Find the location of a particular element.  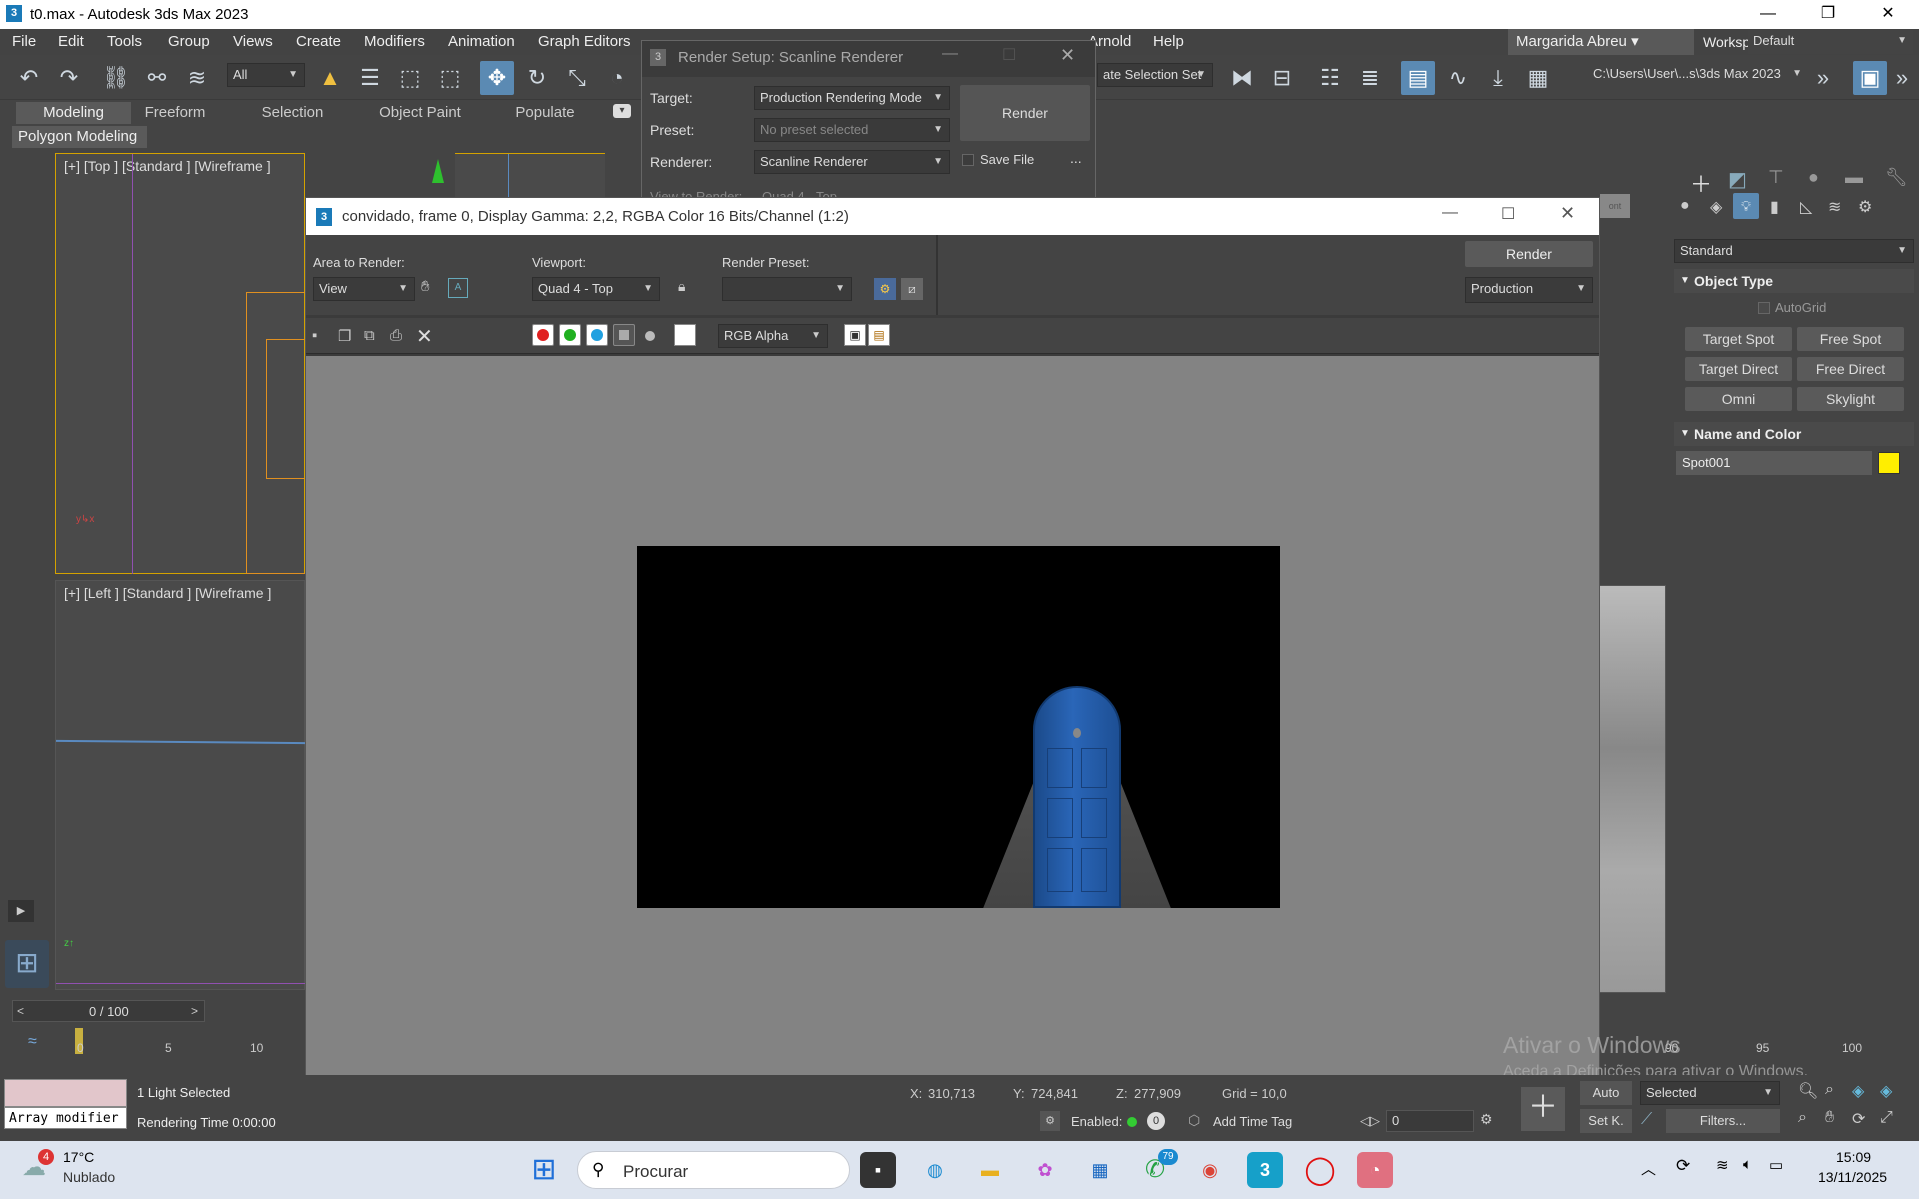

user-account-menu: Margarida Abreu ▾ is located at coordinates (1601, 42).